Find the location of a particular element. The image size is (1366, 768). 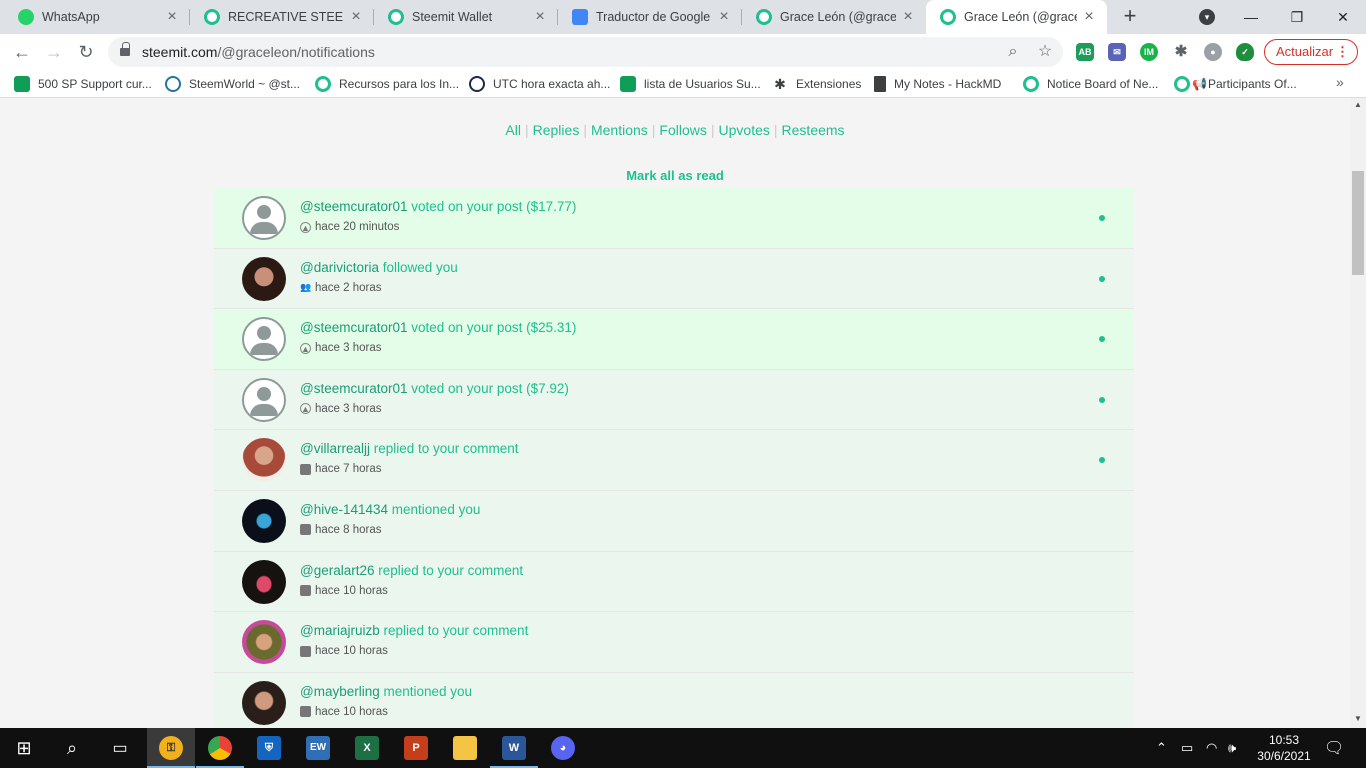

profile-avatar-icon: ● is located at coordinates (1213, 52).